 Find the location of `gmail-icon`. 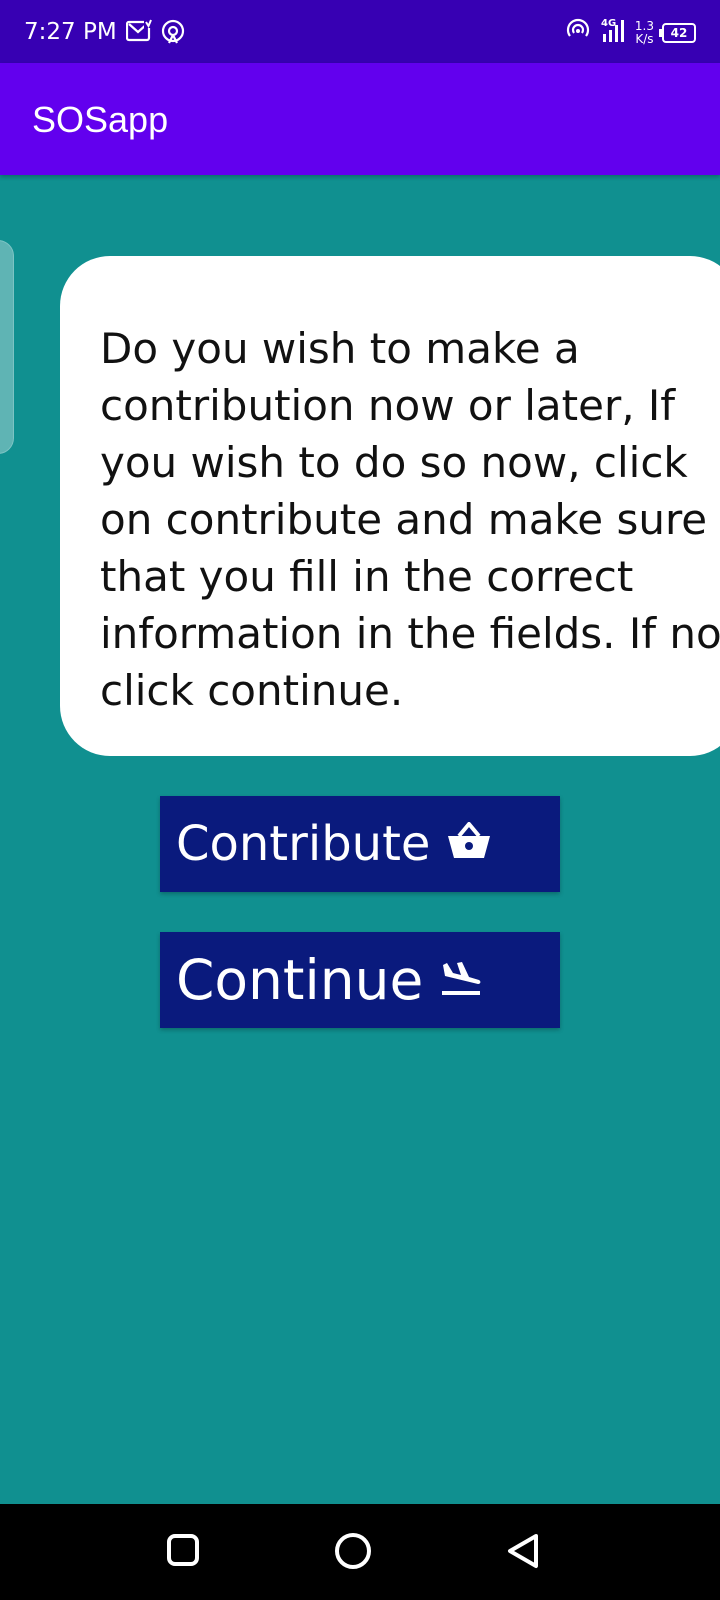

gmail-icon is located at coordinates (139, 33).